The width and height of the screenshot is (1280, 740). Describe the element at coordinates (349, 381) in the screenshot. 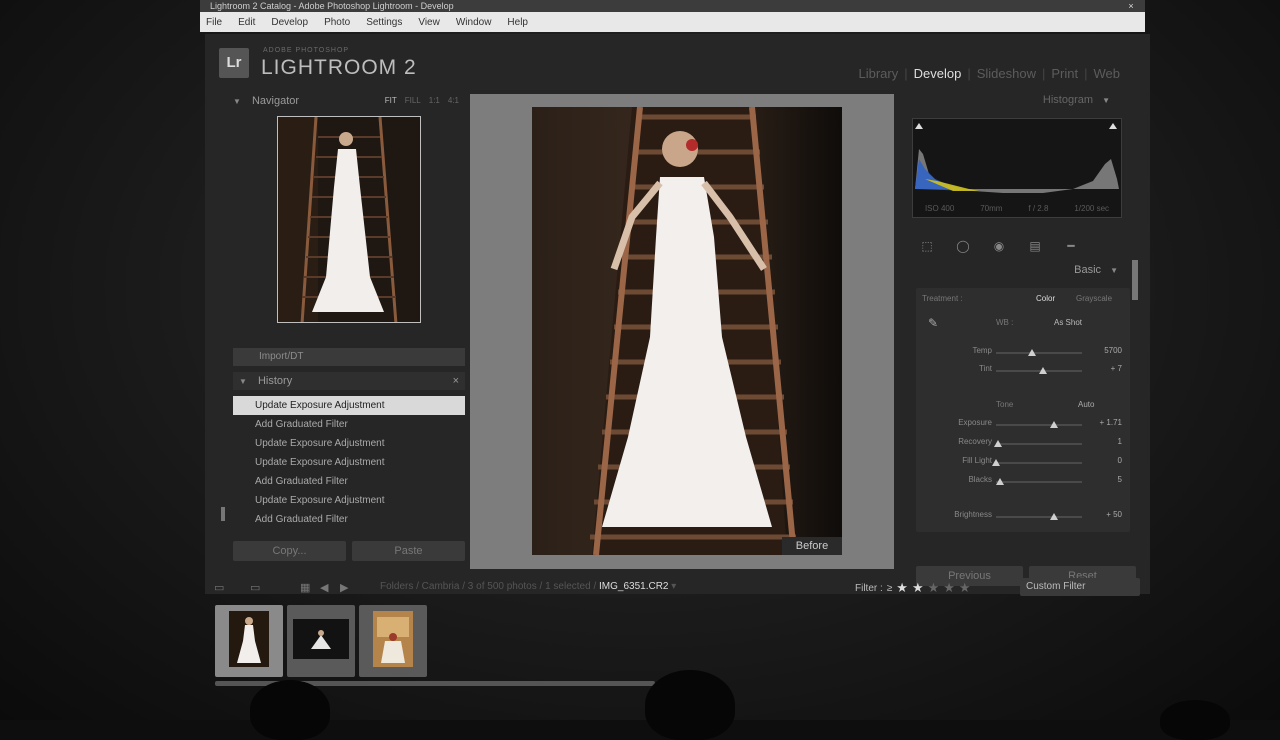

I see `history-header: ▼ History ×` at that location.